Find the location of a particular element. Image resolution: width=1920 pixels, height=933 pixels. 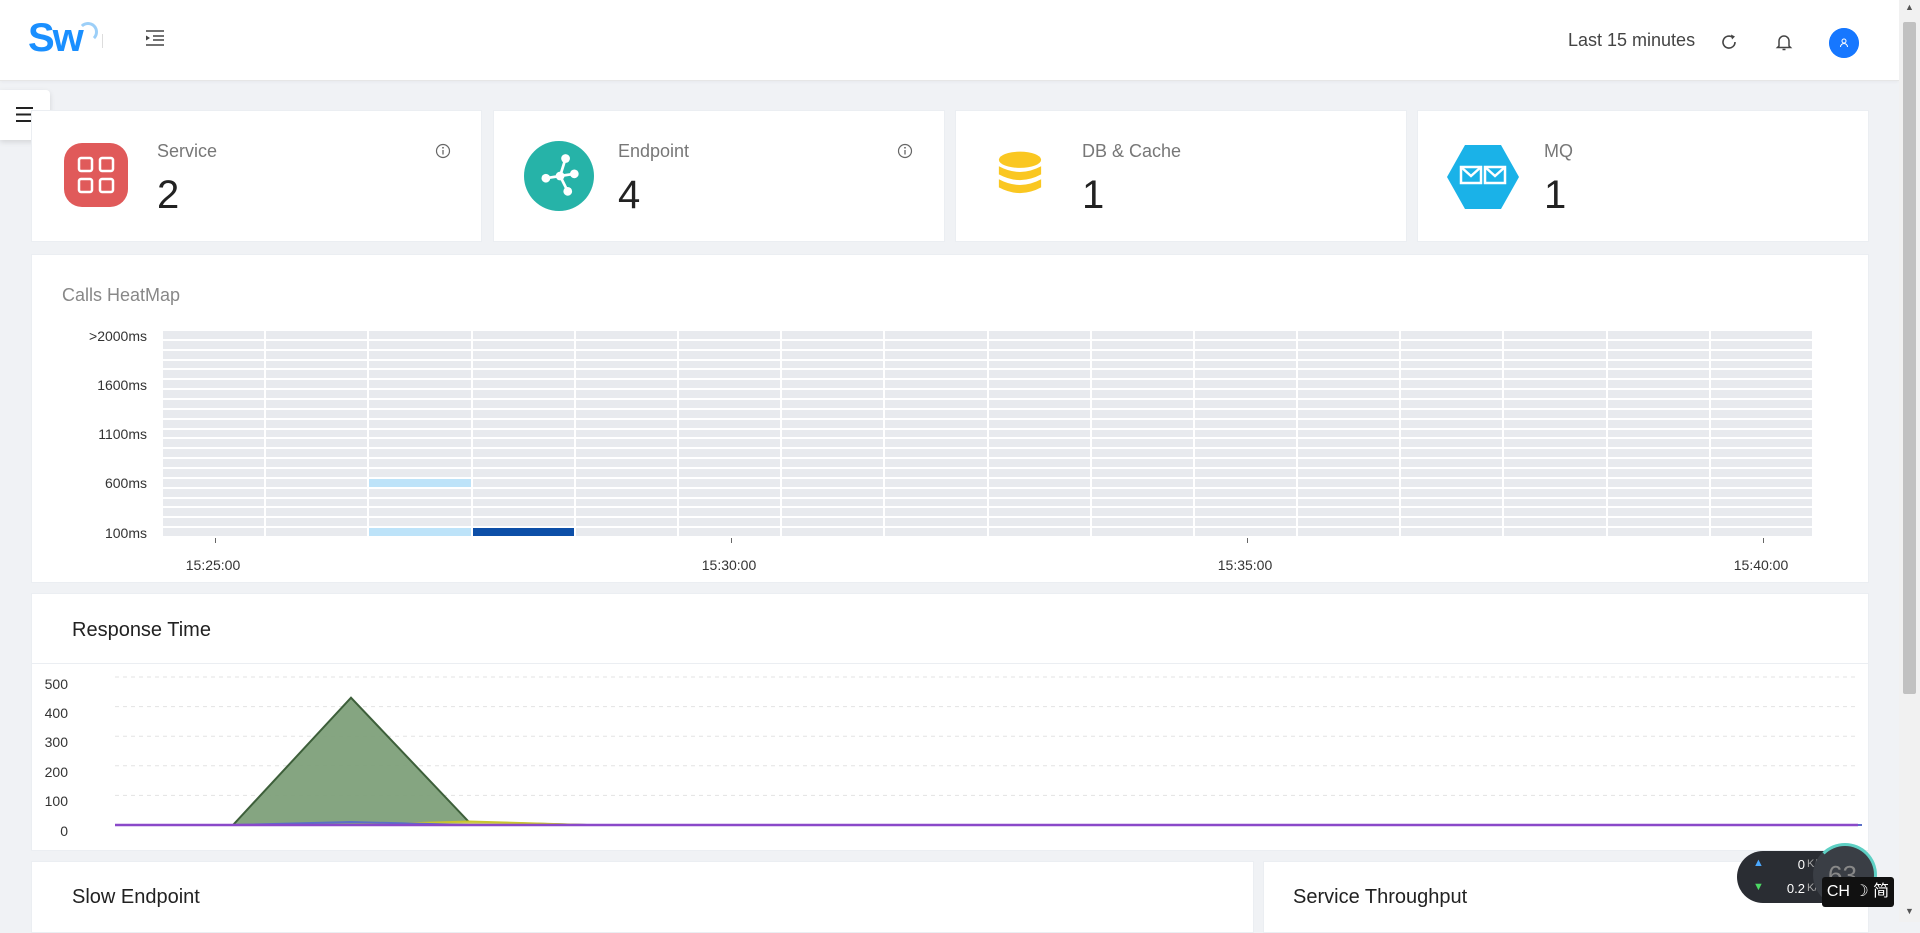

stat-card-endpoint: Endpoint 4 is located at coordinates (719, 176).